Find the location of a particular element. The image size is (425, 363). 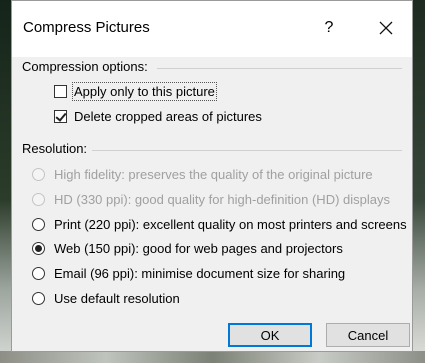

resolution-heading: Resolution: is located at coordinates (55, 148).